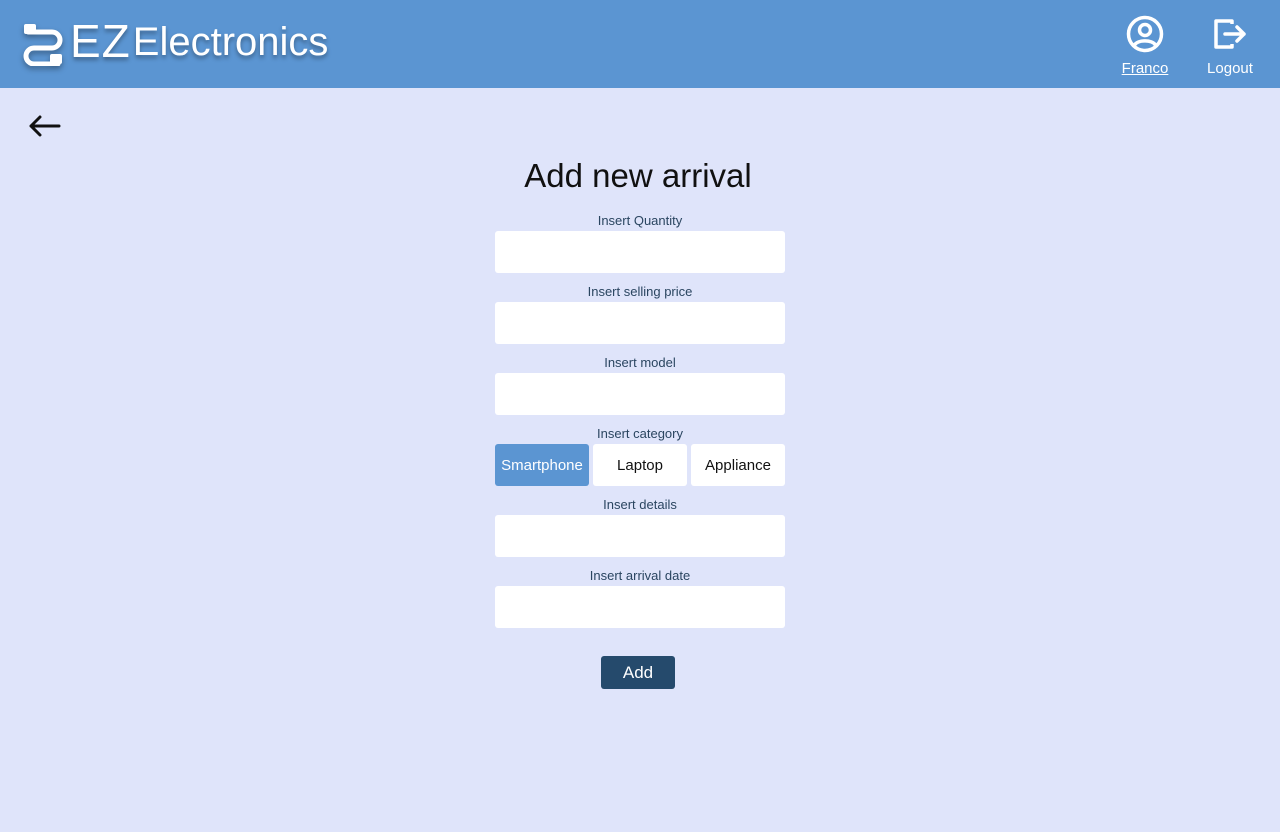 The width and height of the screenshot is (1280, 832). What do you see at coordinates (640, 575) in the screenshot?
I see `arrival-date-label: Insert arrival date` at bounding box center [640, 575].